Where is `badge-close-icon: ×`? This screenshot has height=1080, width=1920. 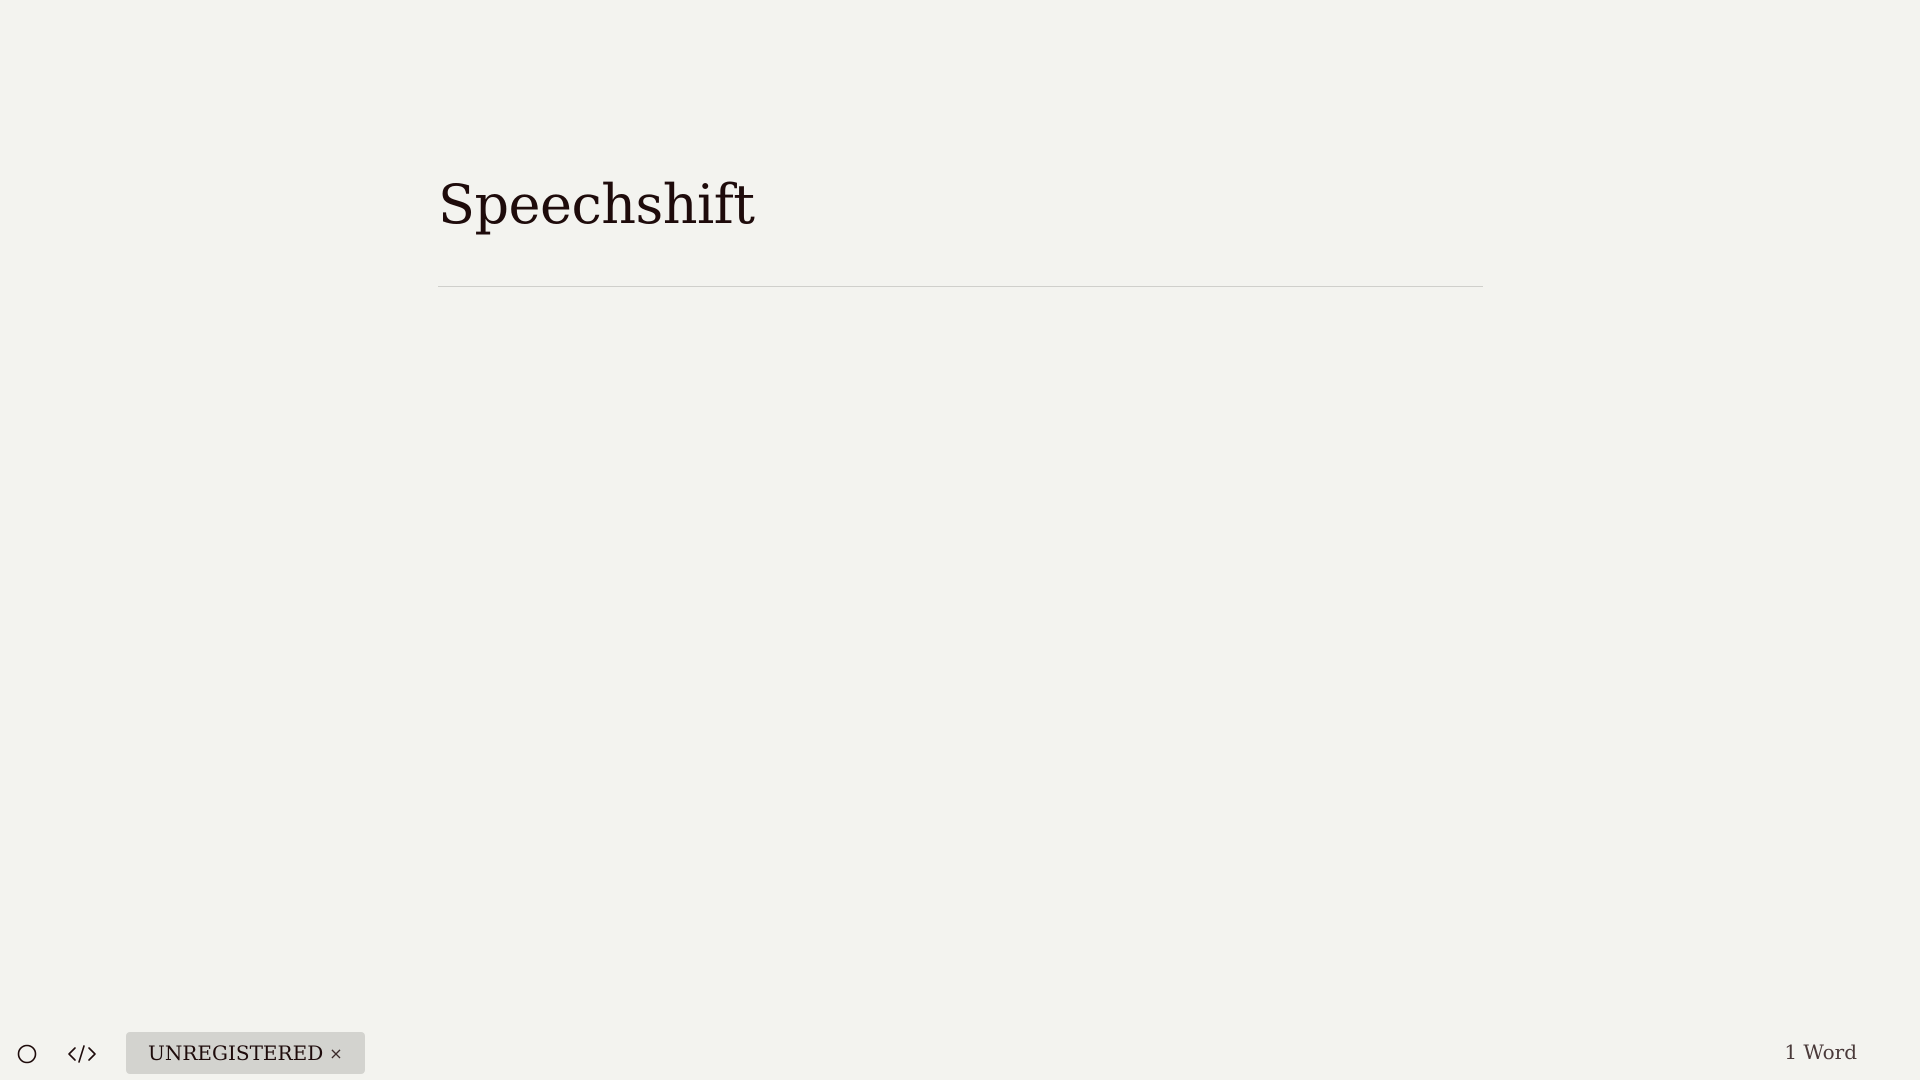
badge-close-icon: × is located at coordinates (335, 1053).